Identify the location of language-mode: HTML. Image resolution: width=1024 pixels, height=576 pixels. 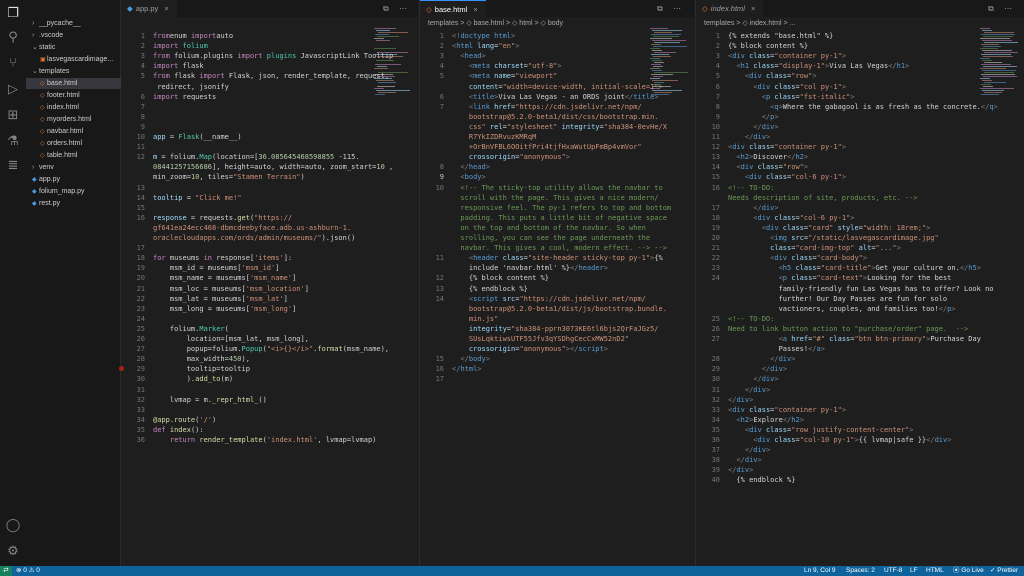
(935, 571).